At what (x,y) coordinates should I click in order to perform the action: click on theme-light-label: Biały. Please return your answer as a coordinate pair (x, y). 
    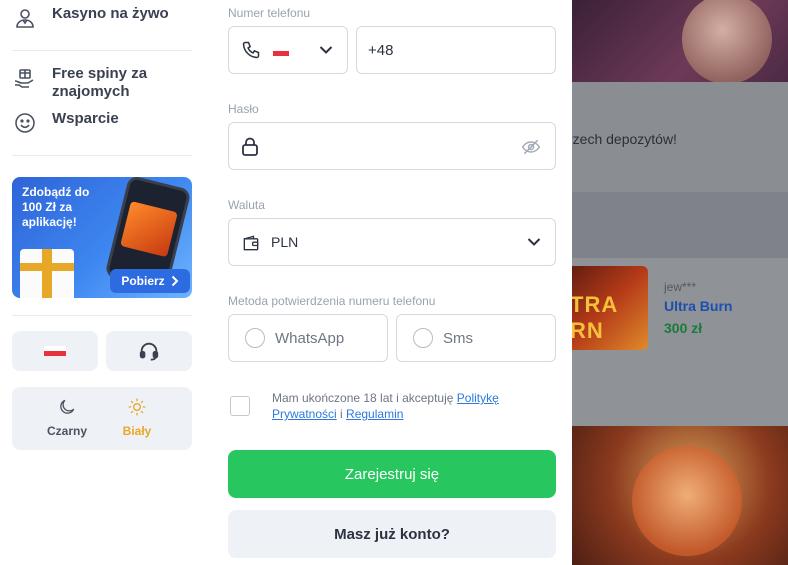
    Looking at the image, I should click on (137, 431).